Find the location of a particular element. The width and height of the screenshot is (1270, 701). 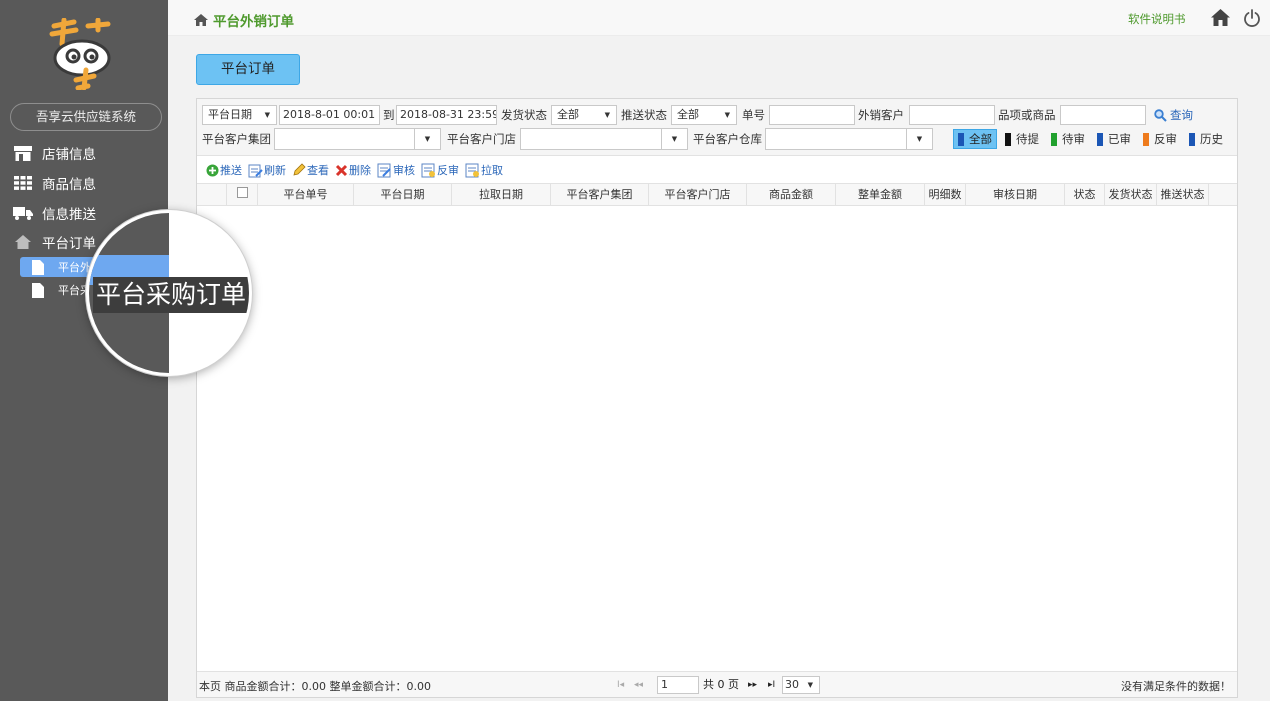

status-tag-history: 历史 is located at coordinates (1206, 139).